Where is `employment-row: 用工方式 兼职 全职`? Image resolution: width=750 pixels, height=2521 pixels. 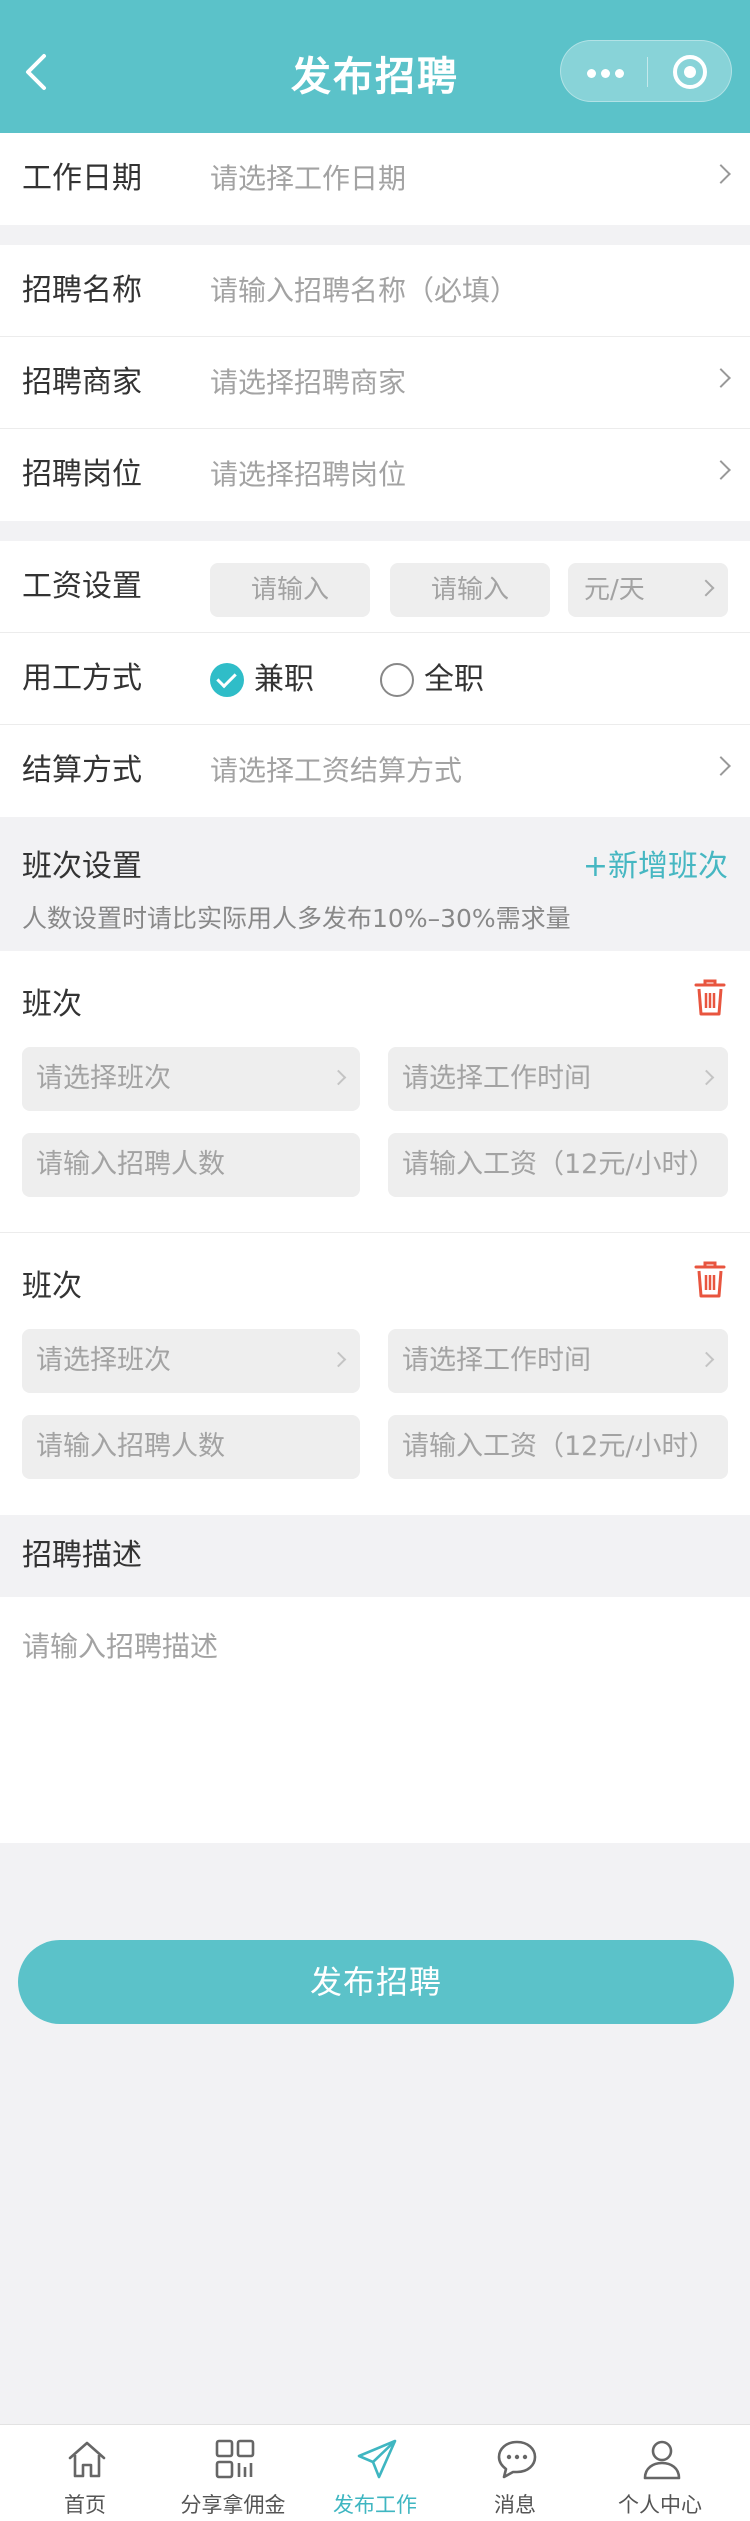
employment-row: 用工方式 兼职 全职 is located at coordinates (375, 679).